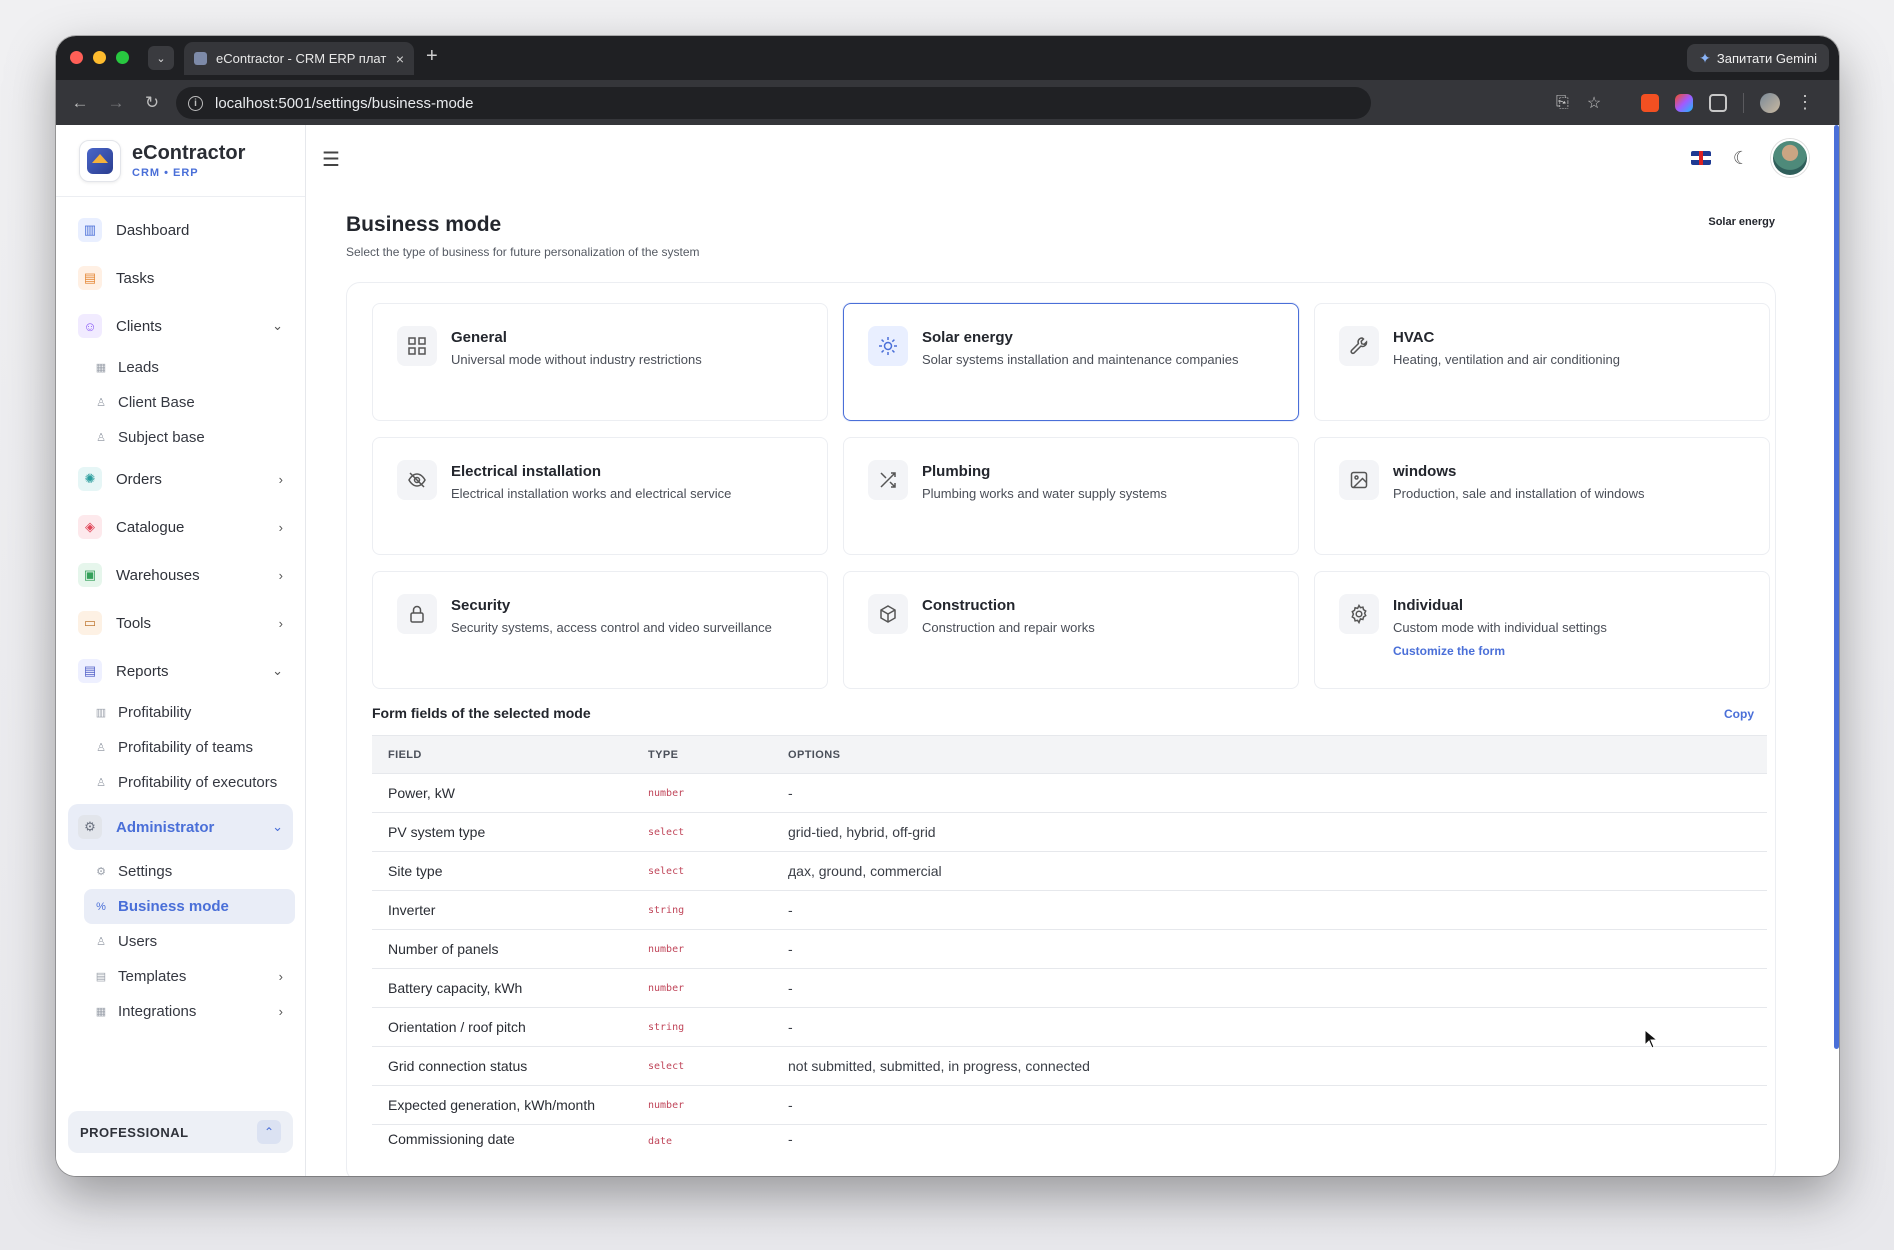 This screenshot has height=1250, width=1894. Describe the element at coordinates (492, 1105) in the screenshot. I see `field-name: Expected generation, kWh/month` at that location.